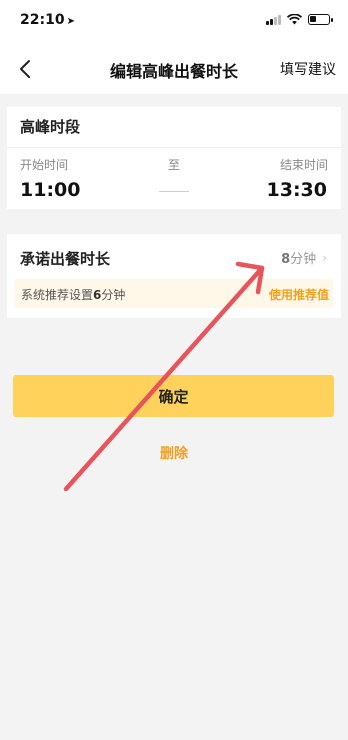 The image size is (348, 740). I want to click on recommendation-banner: 系统推荐设置6分钟 使用推荐值, so click(174, 293).